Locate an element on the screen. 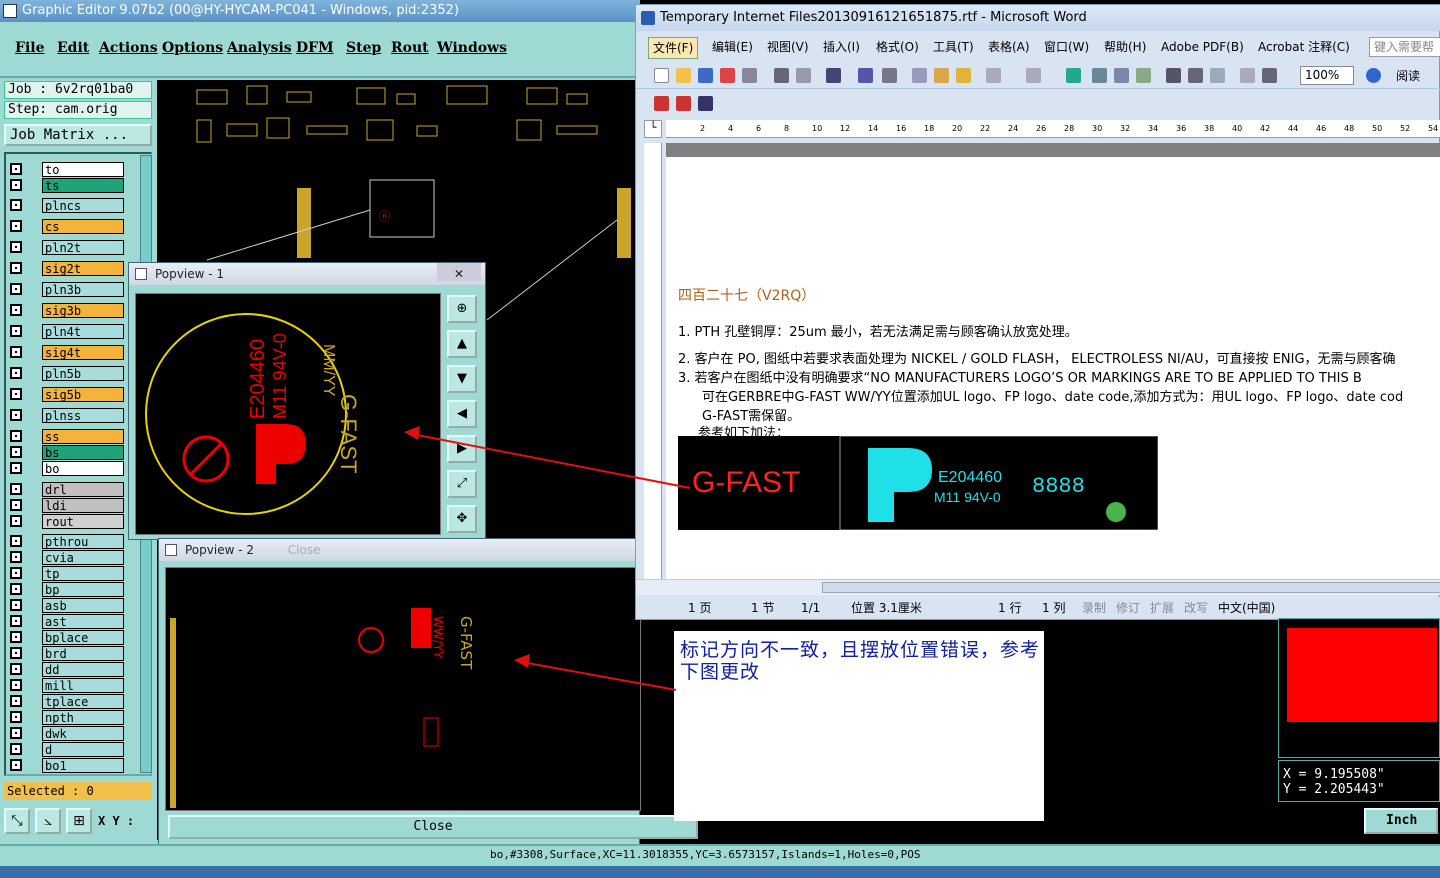 The width and height of the screenshot is (1440, 878). layer-row-plncs: plncs is located at coordinates (68, 205).